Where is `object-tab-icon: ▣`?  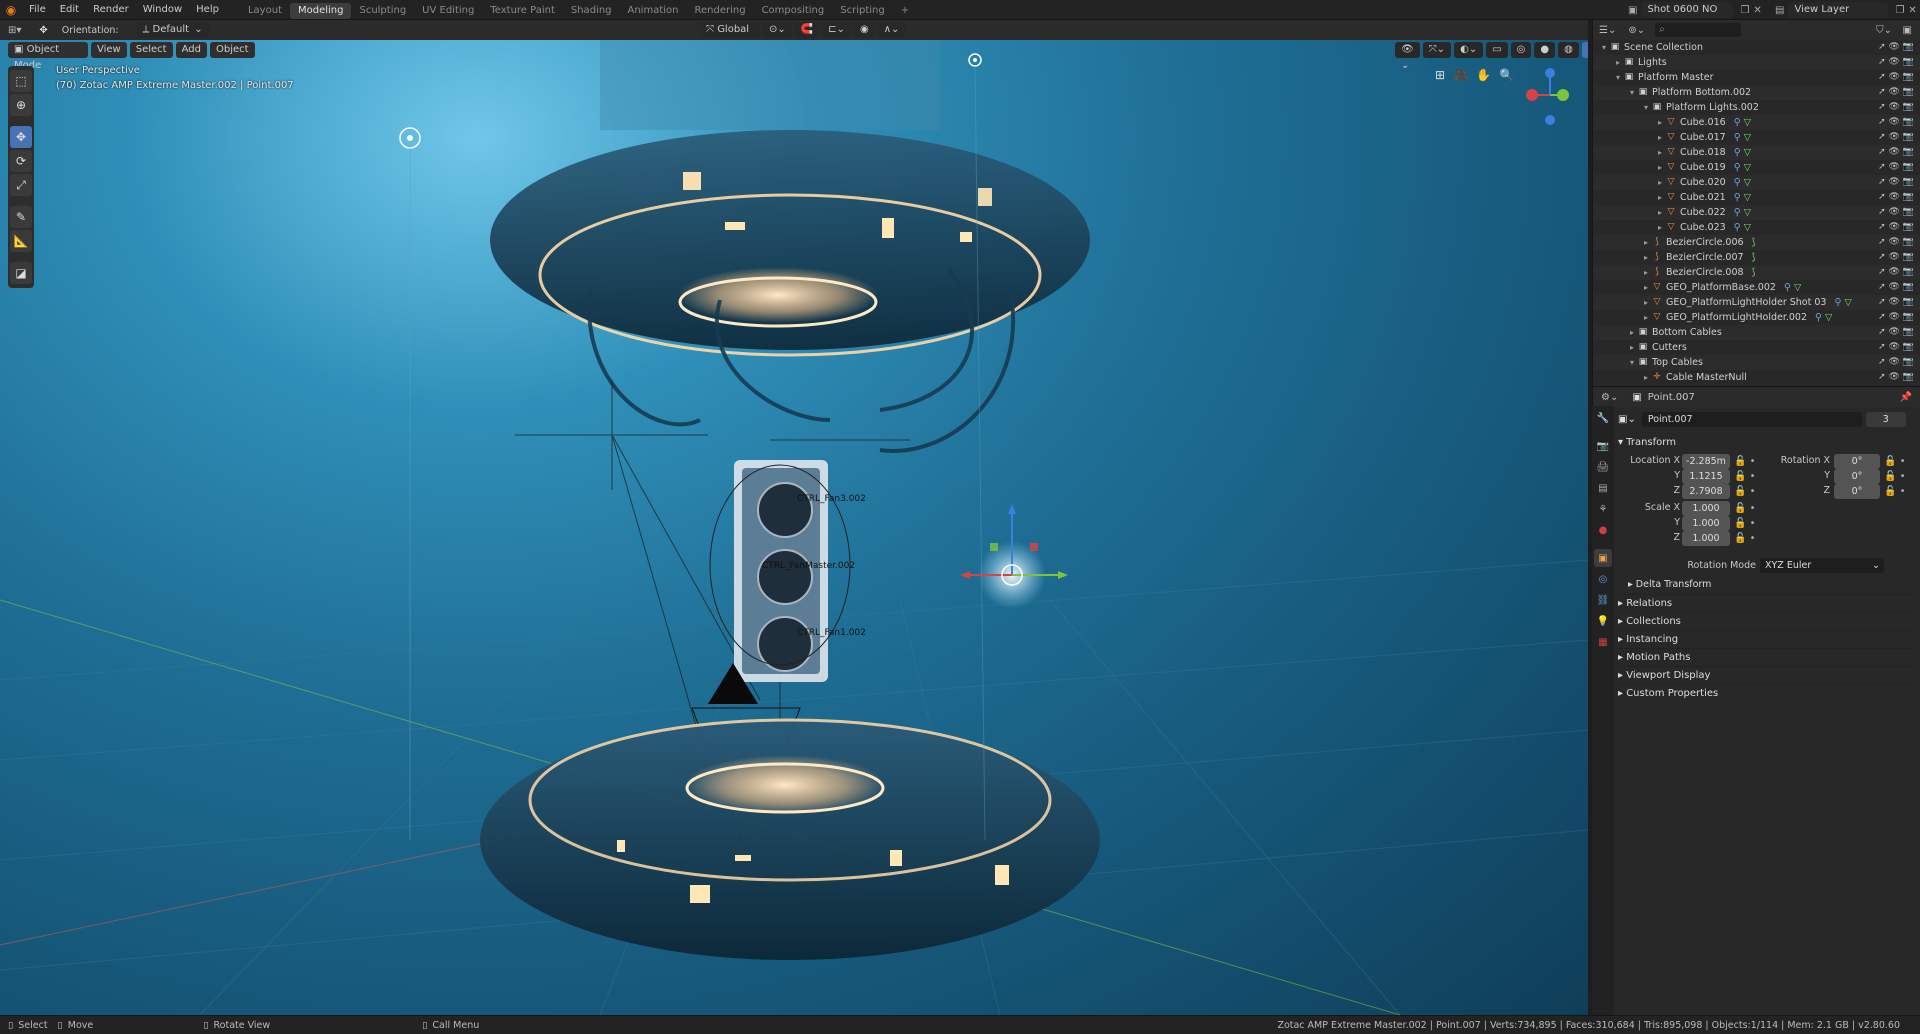
object-tab-icon: ▣ is located at coordinates (1603, 558).